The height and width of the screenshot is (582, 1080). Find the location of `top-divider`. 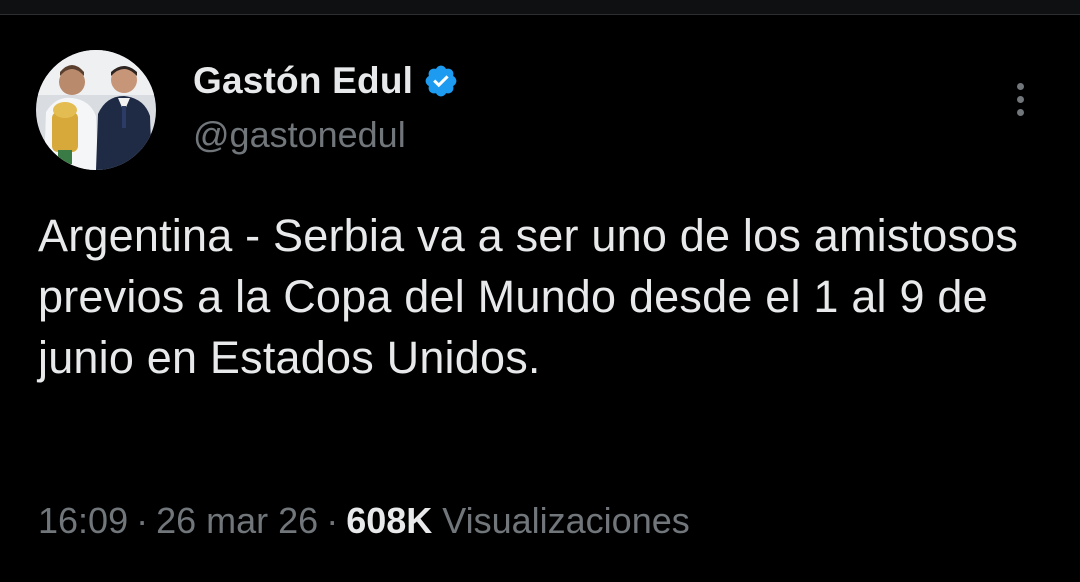

top-divider is located at coordinates (540, 7).